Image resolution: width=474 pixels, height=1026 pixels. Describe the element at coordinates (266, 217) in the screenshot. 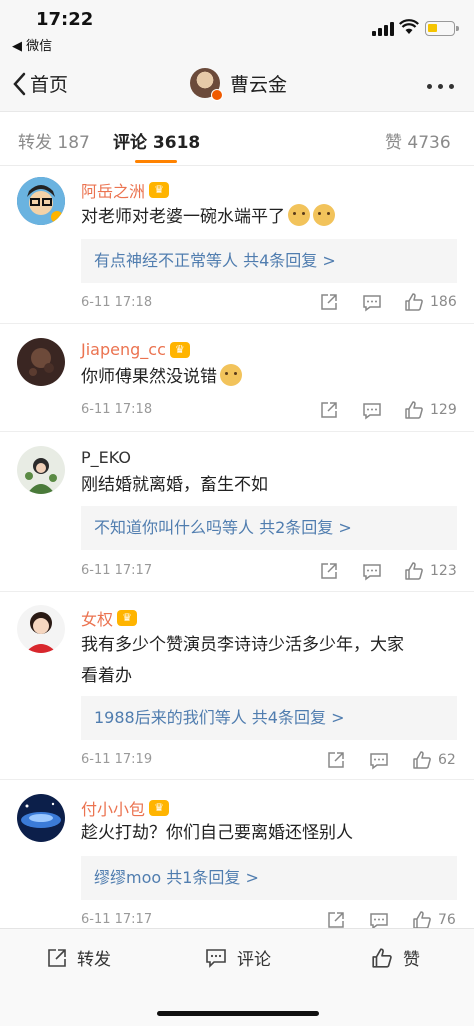

I see `comment-text: 对老师对老婆一碗水端平了` at that location.